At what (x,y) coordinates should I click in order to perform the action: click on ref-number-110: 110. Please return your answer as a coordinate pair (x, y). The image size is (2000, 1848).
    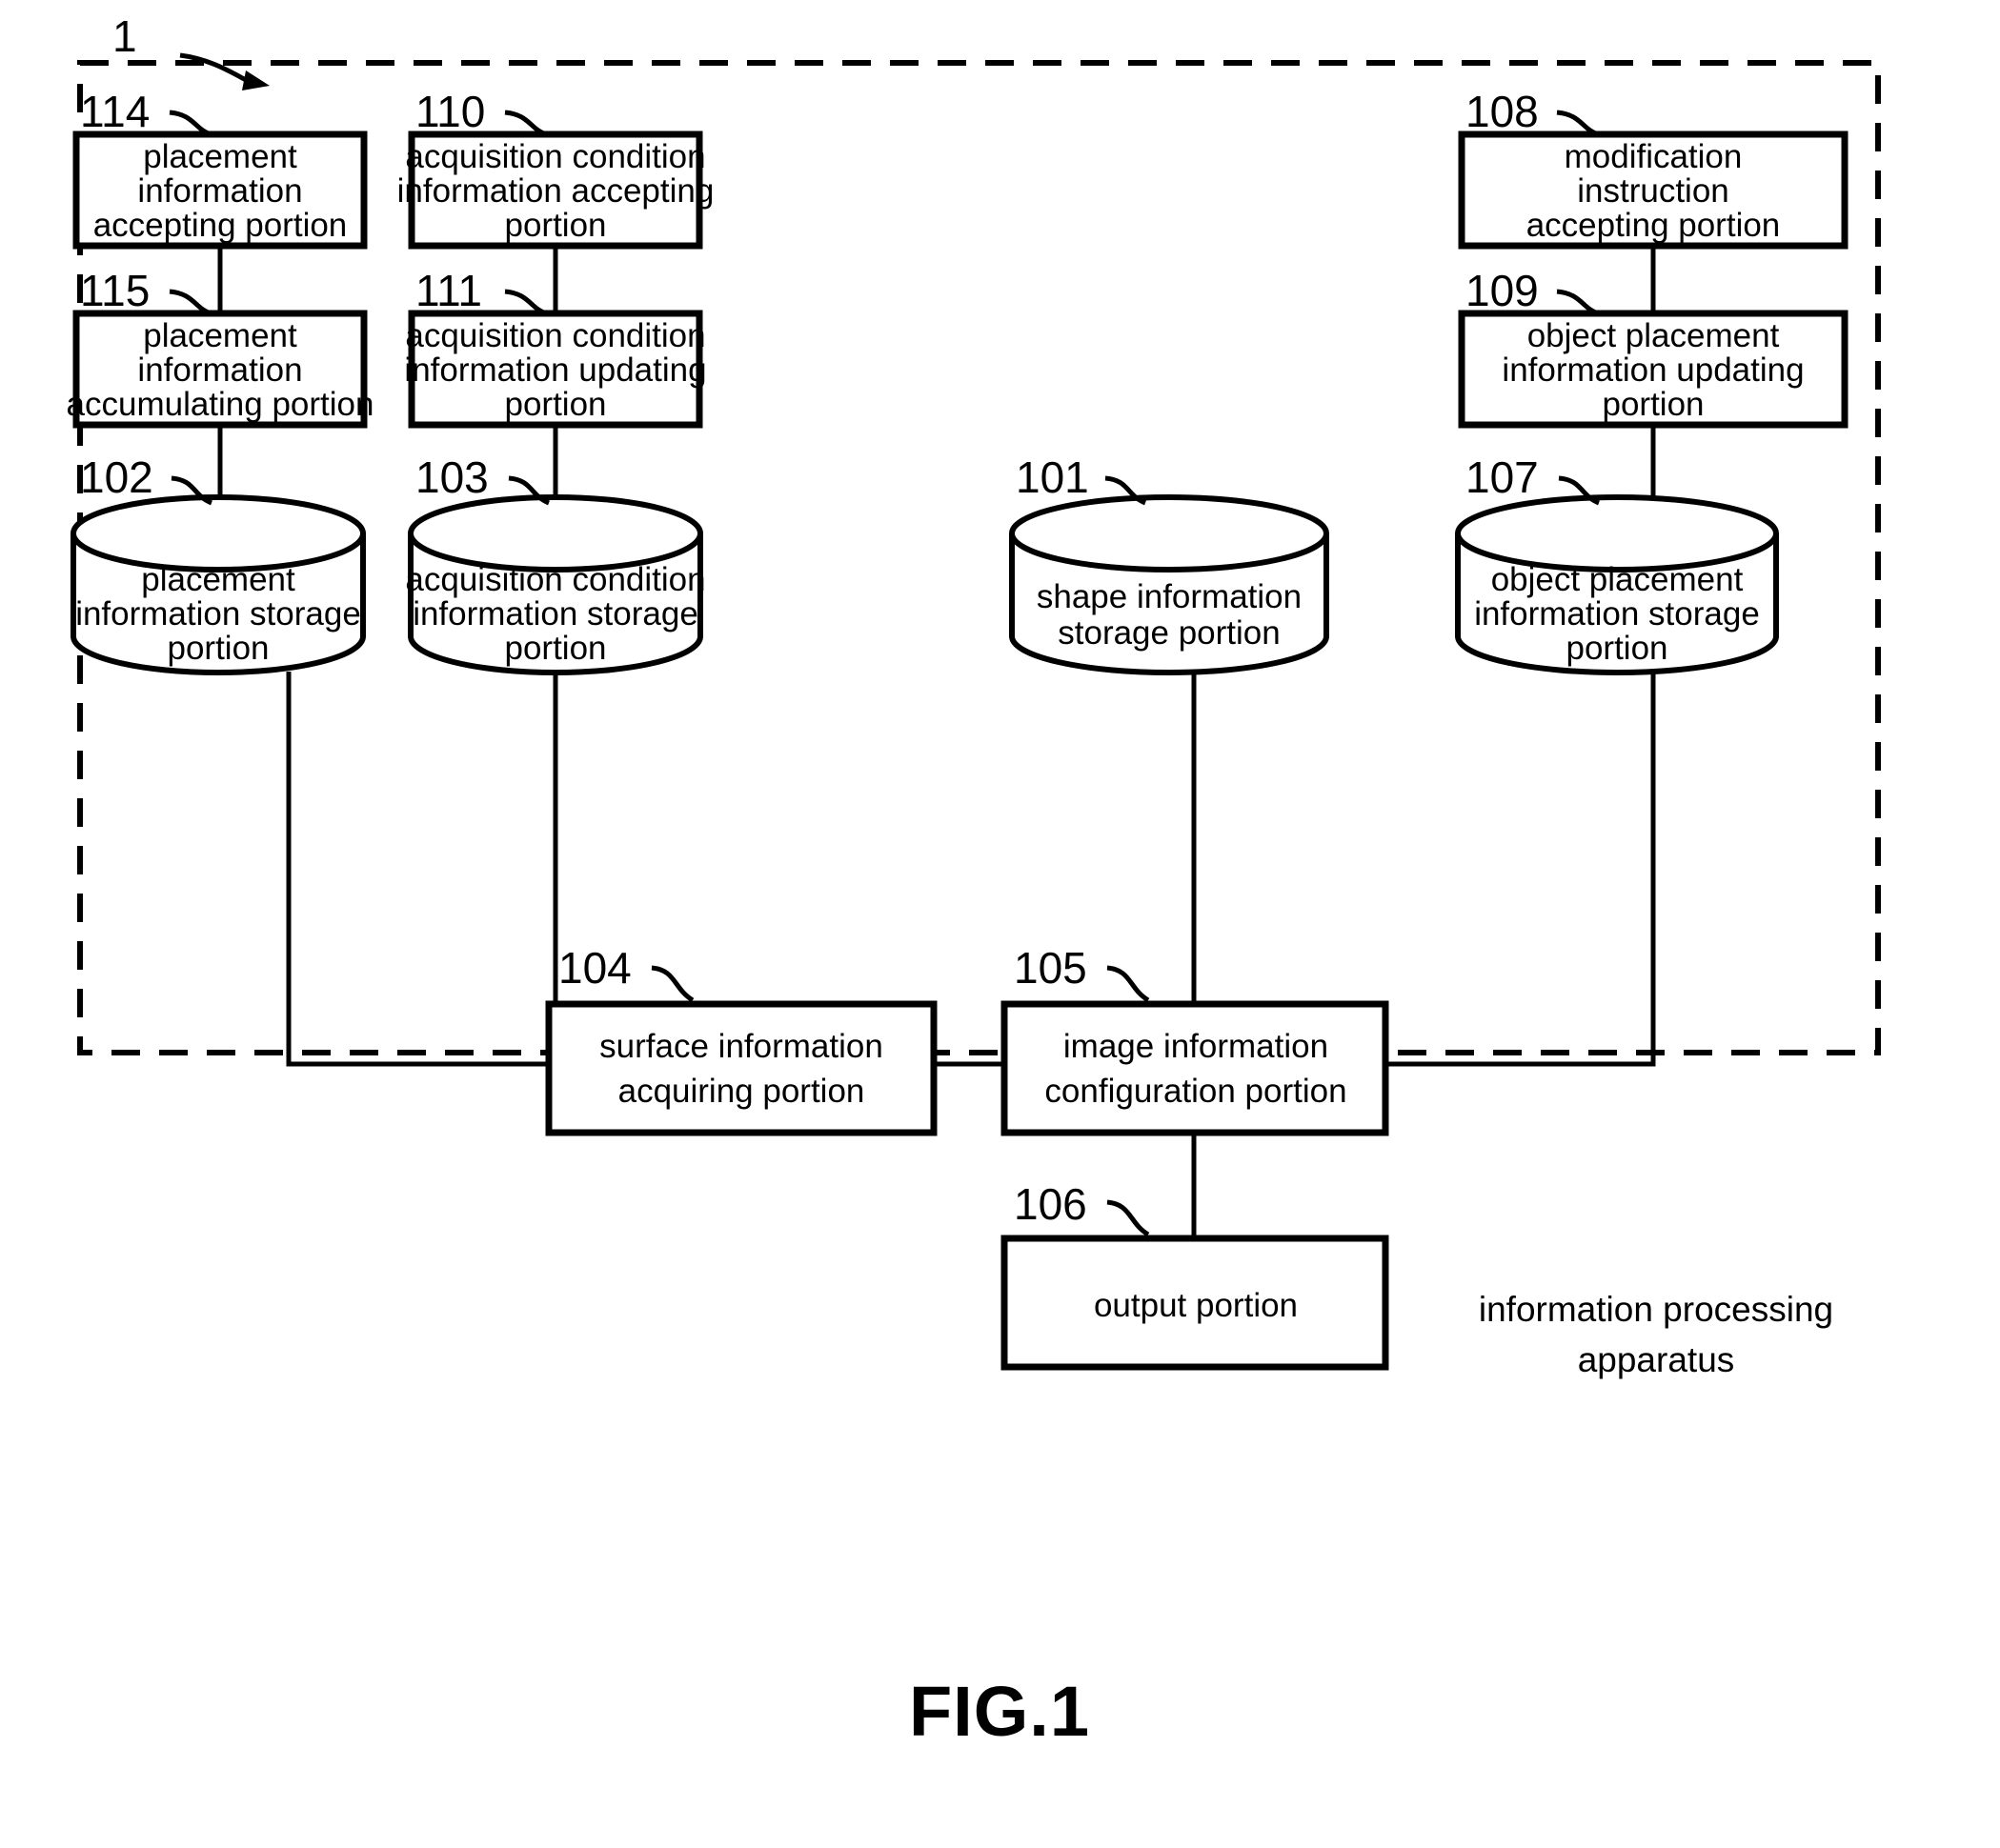
    Looking at the image, I should click on (450, 111).